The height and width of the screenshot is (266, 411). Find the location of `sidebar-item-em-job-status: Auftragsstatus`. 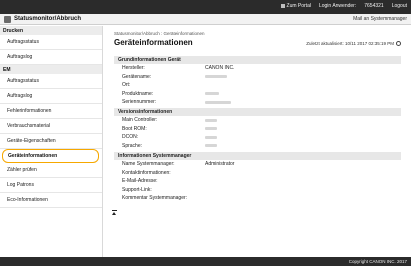

sidebar-item-em-job-status: Auftragsstatus is located at coordinates (51, 81).